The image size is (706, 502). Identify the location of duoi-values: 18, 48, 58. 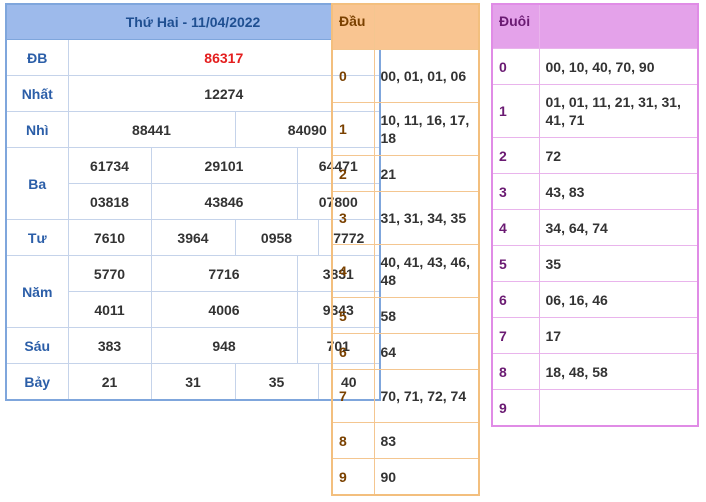
(618, 371).